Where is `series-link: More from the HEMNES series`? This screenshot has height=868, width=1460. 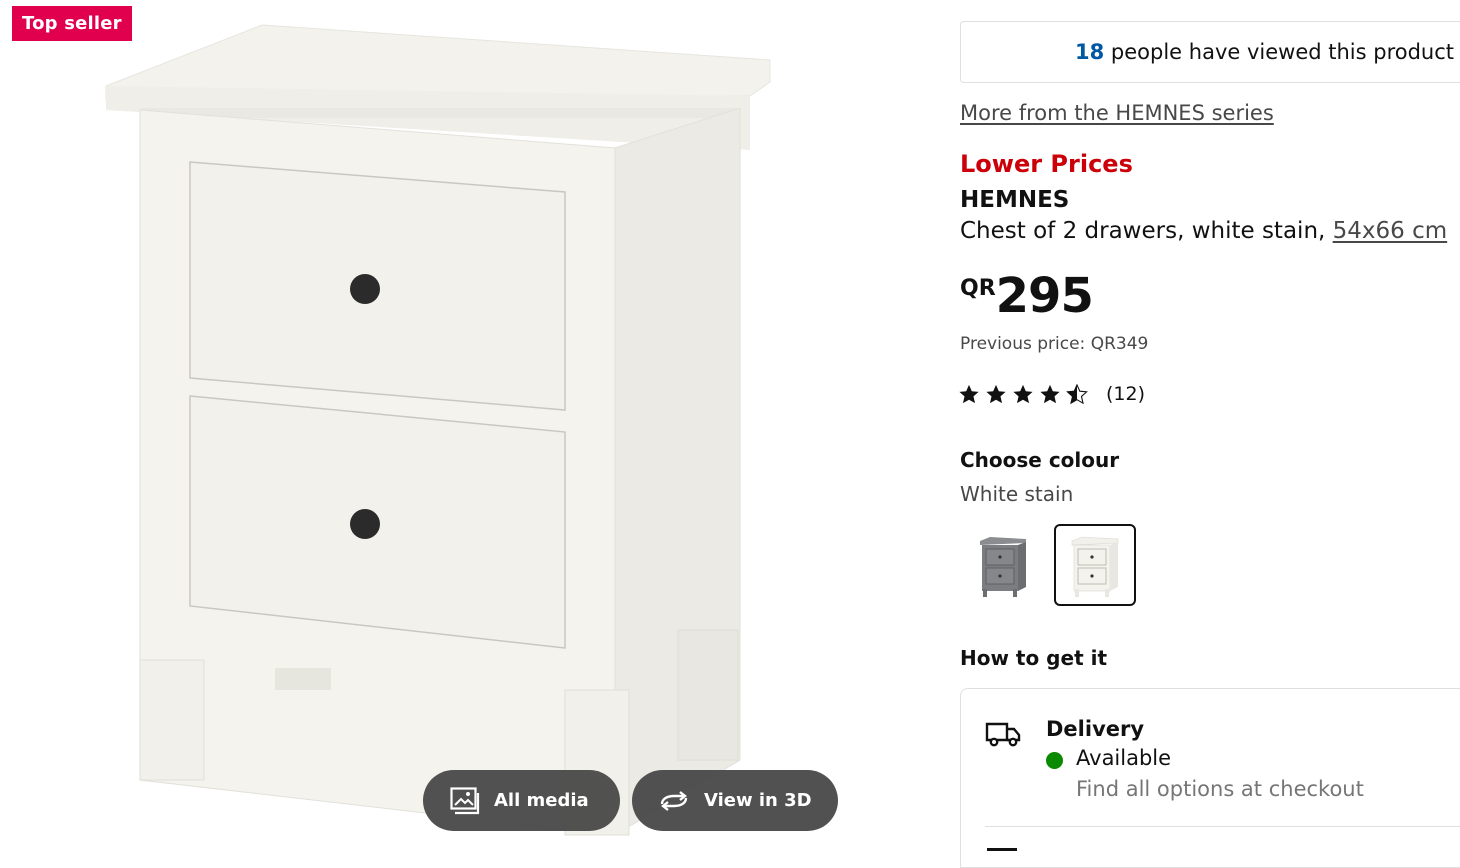 series-link: More from the HEMNES series is located at coordinates (1117, 113).